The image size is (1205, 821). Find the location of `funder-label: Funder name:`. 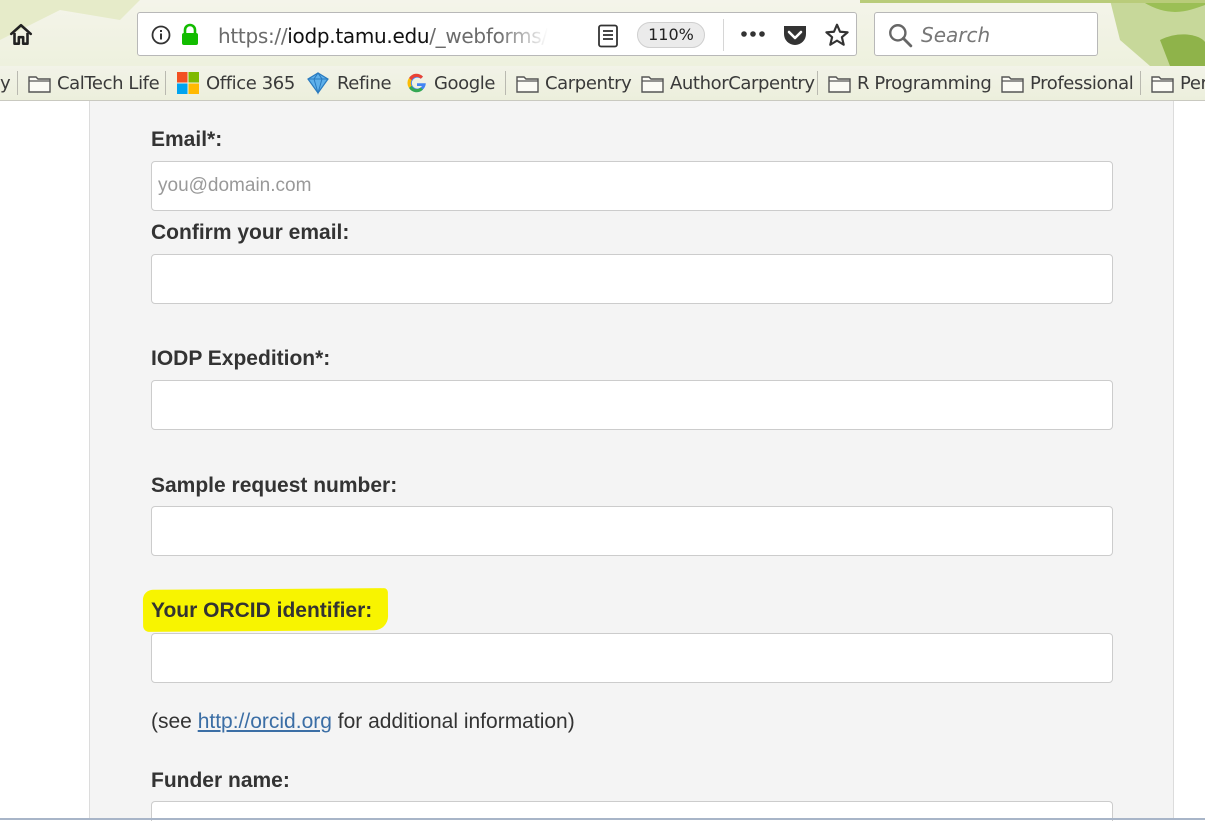

funder-label: Funder name: is located at coordinates (220, 780).